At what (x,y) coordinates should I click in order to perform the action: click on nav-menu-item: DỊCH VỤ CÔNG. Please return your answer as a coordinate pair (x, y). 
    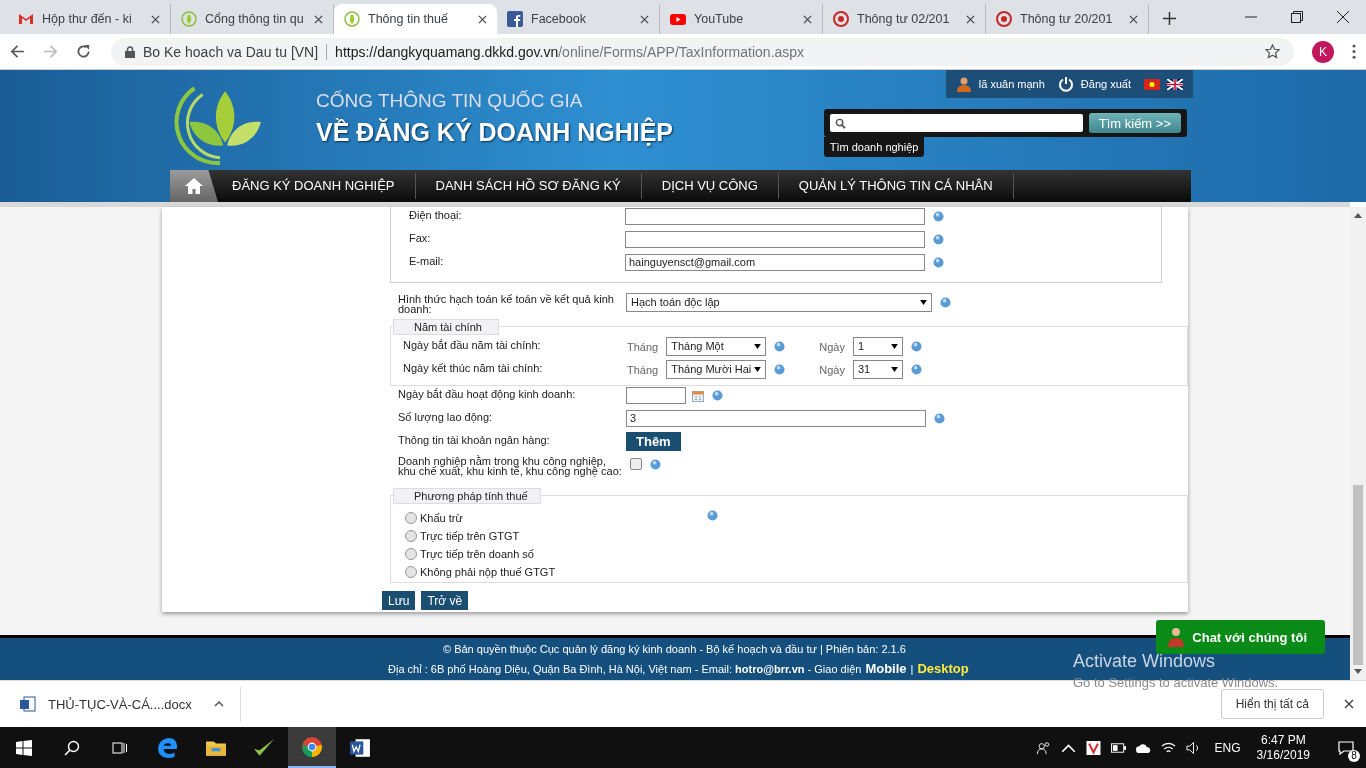
    Looking at the image, I should click on (709, 186).